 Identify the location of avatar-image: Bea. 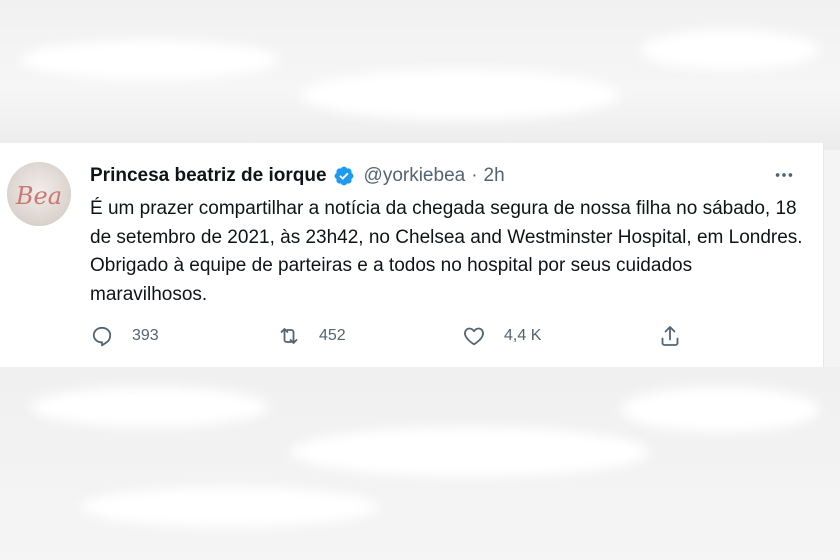
(39, 194).